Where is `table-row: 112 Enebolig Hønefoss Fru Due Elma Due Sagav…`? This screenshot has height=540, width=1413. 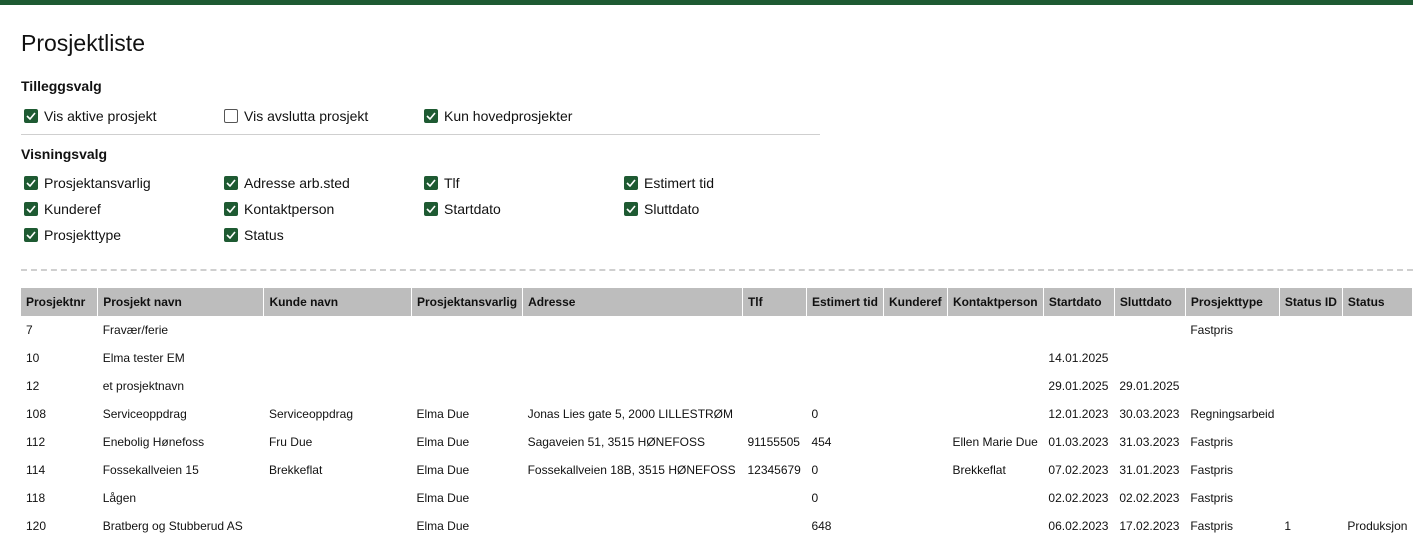
table-row: 112 Enebolig Hønefoss Fru Due Elma Due Sagav… is located at coordinates (717, 442).